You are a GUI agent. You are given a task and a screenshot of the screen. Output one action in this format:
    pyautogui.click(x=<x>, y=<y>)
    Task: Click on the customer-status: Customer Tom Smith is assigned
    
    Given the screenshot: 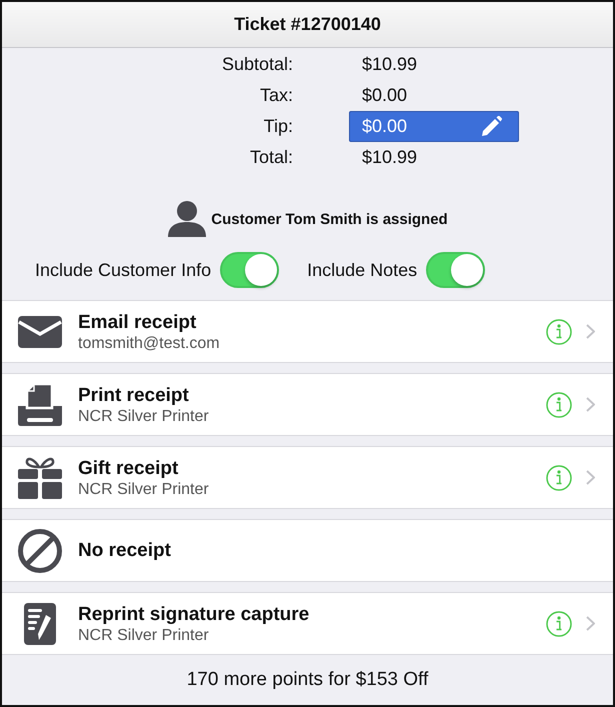 What is the action you would take?
    pyautogui.click(x=329, y=219)
    